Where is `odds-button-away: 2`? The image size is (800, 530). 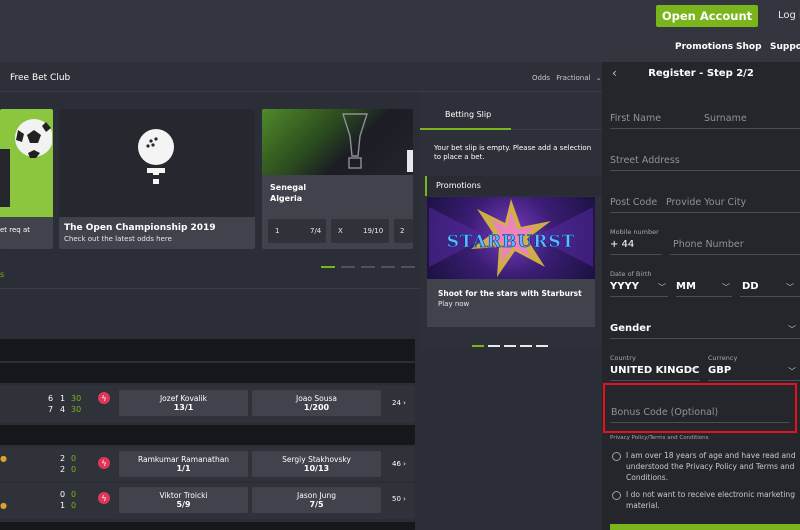
odds-button-away: 2 is located at coordinates (403, 231).